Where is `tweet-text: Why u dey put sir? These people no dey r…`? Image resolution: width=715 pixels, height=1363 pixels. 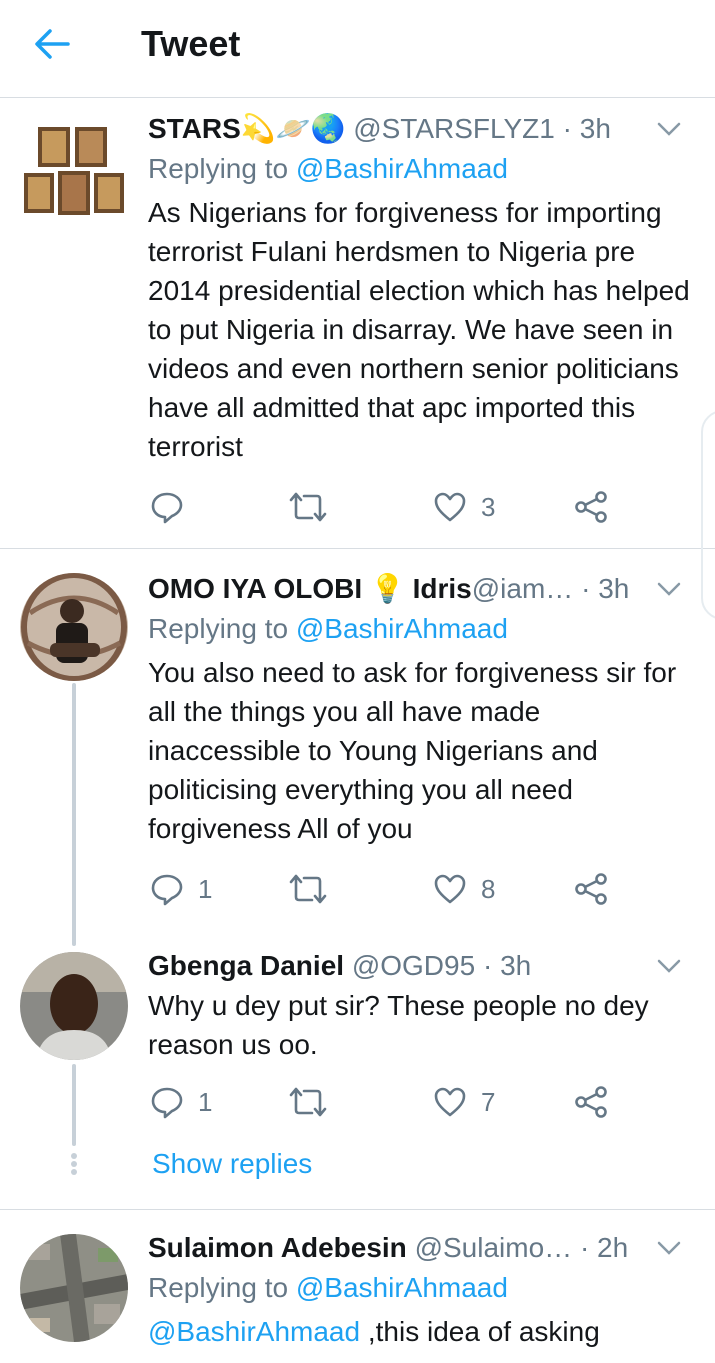
tweet-text: Why u dey put sir? These people no dey r… is located at coordinates (398, 1025).